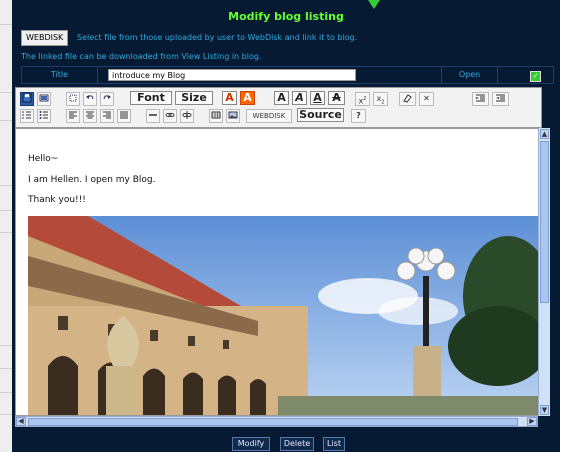  I want to click on save-icon, so click(27, 99).